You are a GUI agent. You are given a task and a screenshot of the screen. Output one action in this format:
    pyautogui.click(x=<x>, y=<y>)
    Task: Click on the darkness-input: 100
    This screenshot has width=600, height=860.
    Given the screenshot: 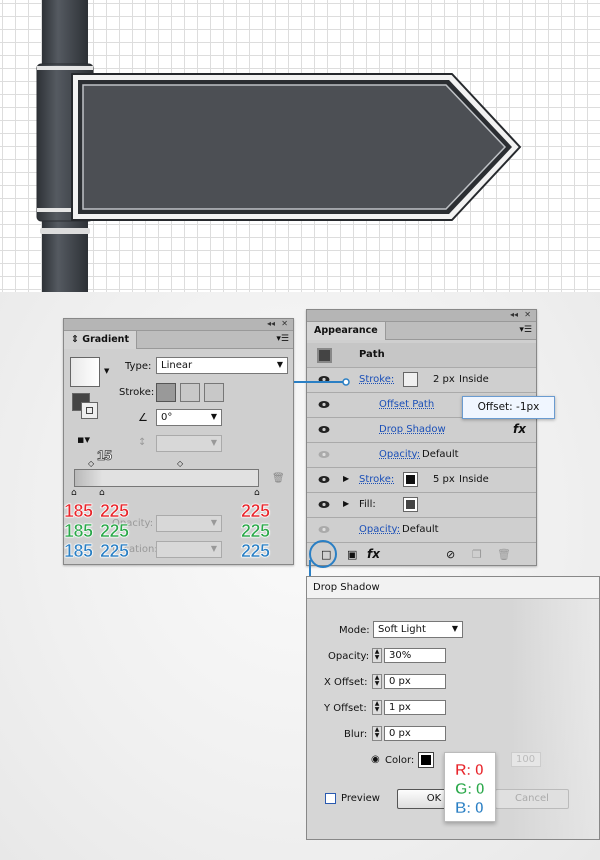 What is the action you would take?
    pyautogui.click(x=526, y=759)
    